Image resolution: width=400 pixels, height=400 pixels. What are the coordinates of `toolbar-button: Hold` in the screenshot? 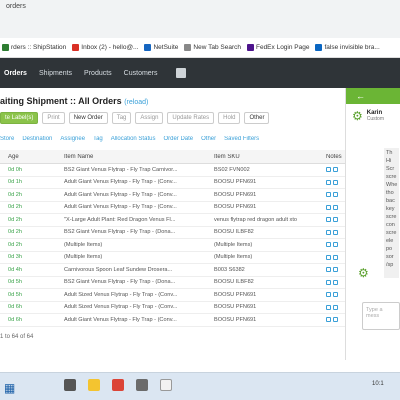 It's located at (229, 118).